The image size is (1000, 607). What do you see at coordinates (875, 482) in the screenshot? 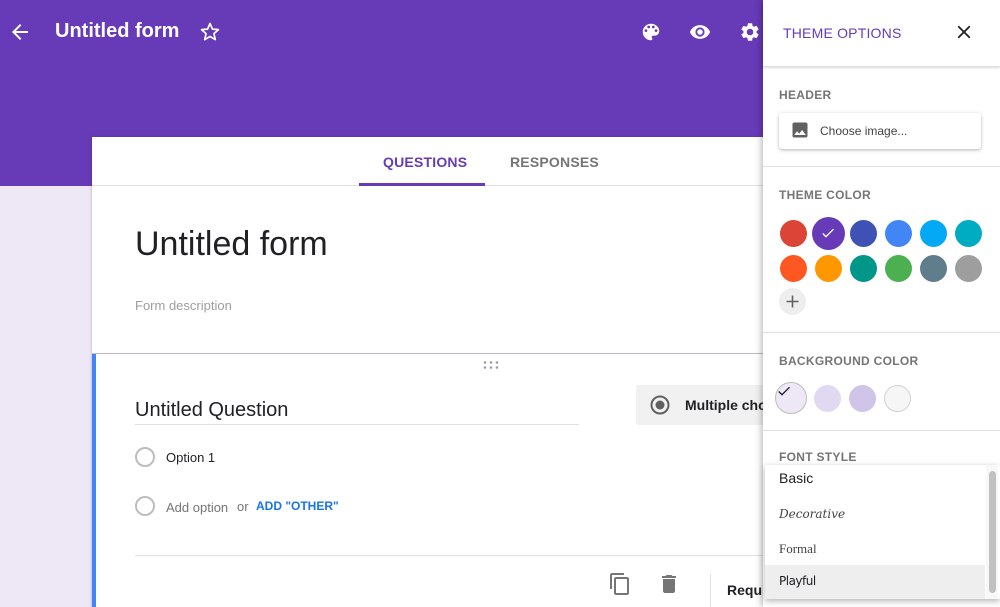
I see `font-option-basic: Basic` at bounding box center [875, 482].